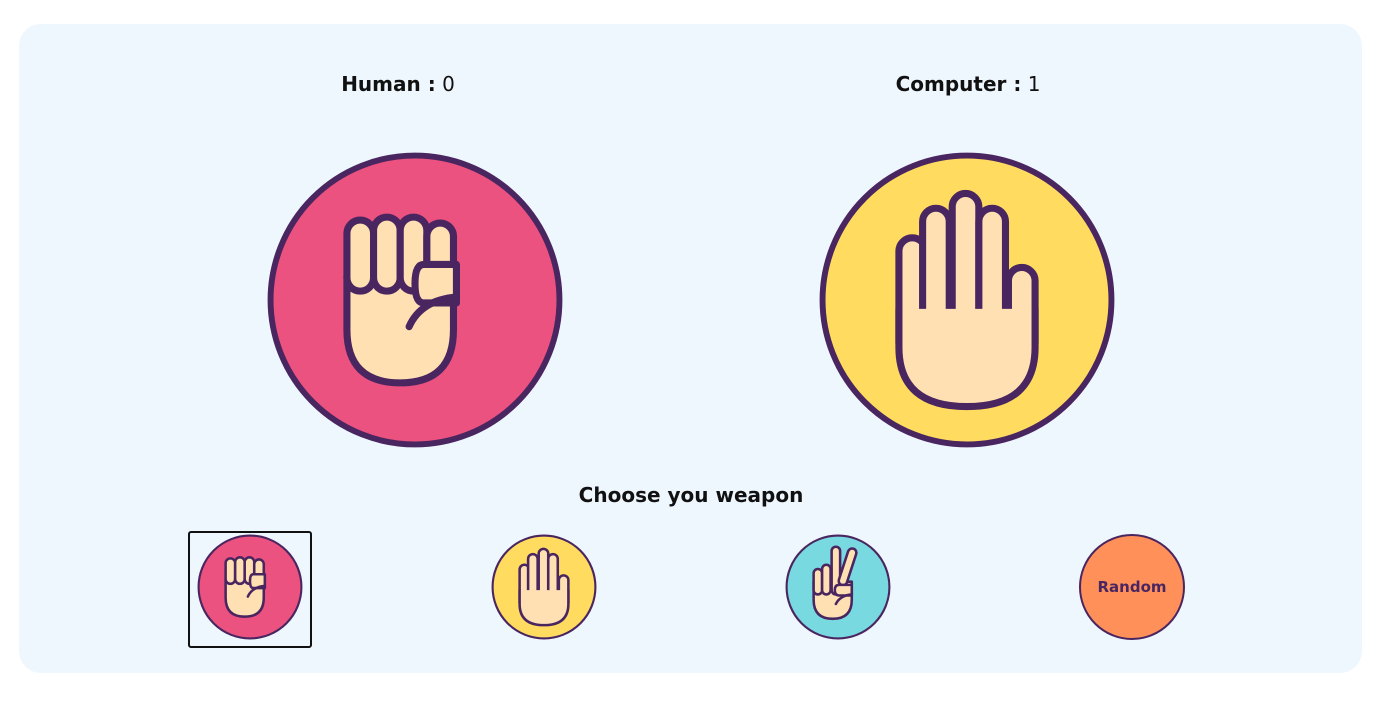 The image size is (1382, 701). I want to click on computer-paper-icon, so click(967, 300).